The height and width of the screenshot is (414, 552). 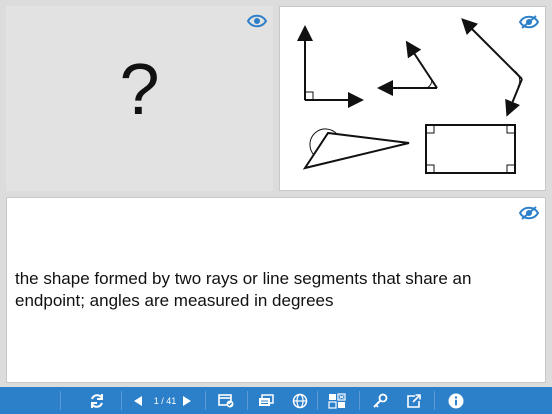 I want to click on share-button, so click(x=414, y=400).